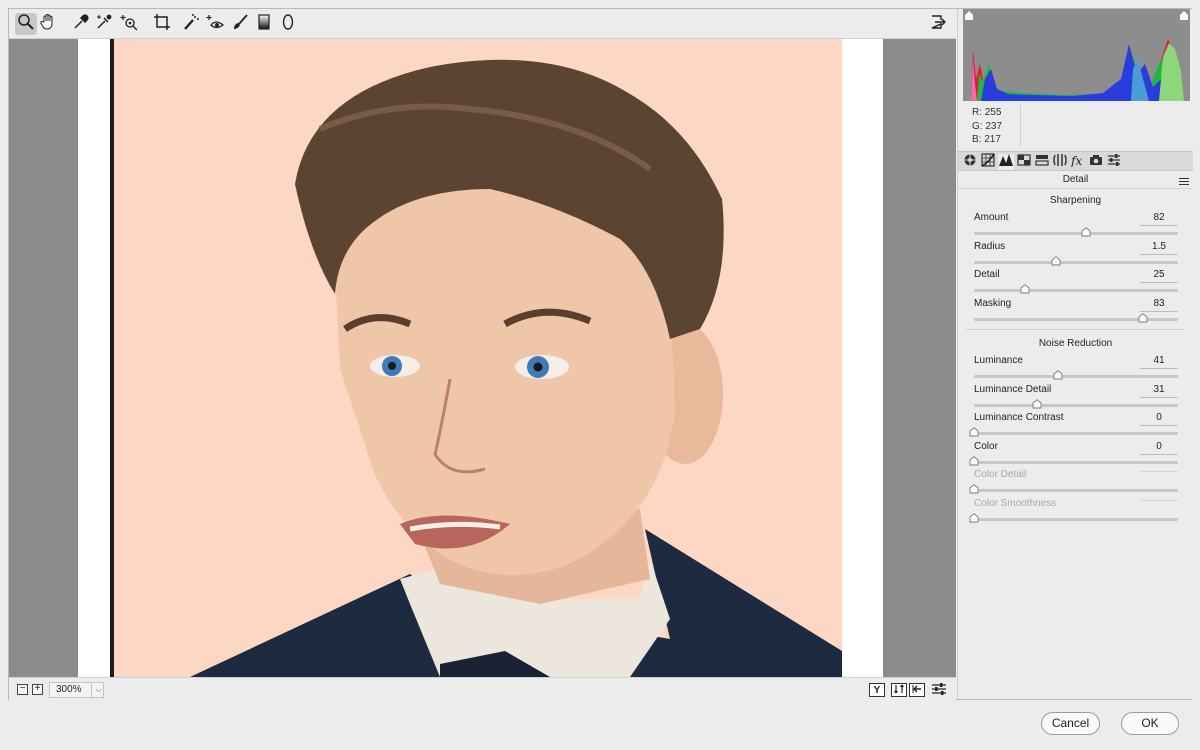 Image resolution: width=1200 pixels, height=750 pixels. I want to click on spot-removal-tool-button, so click(191, 24).